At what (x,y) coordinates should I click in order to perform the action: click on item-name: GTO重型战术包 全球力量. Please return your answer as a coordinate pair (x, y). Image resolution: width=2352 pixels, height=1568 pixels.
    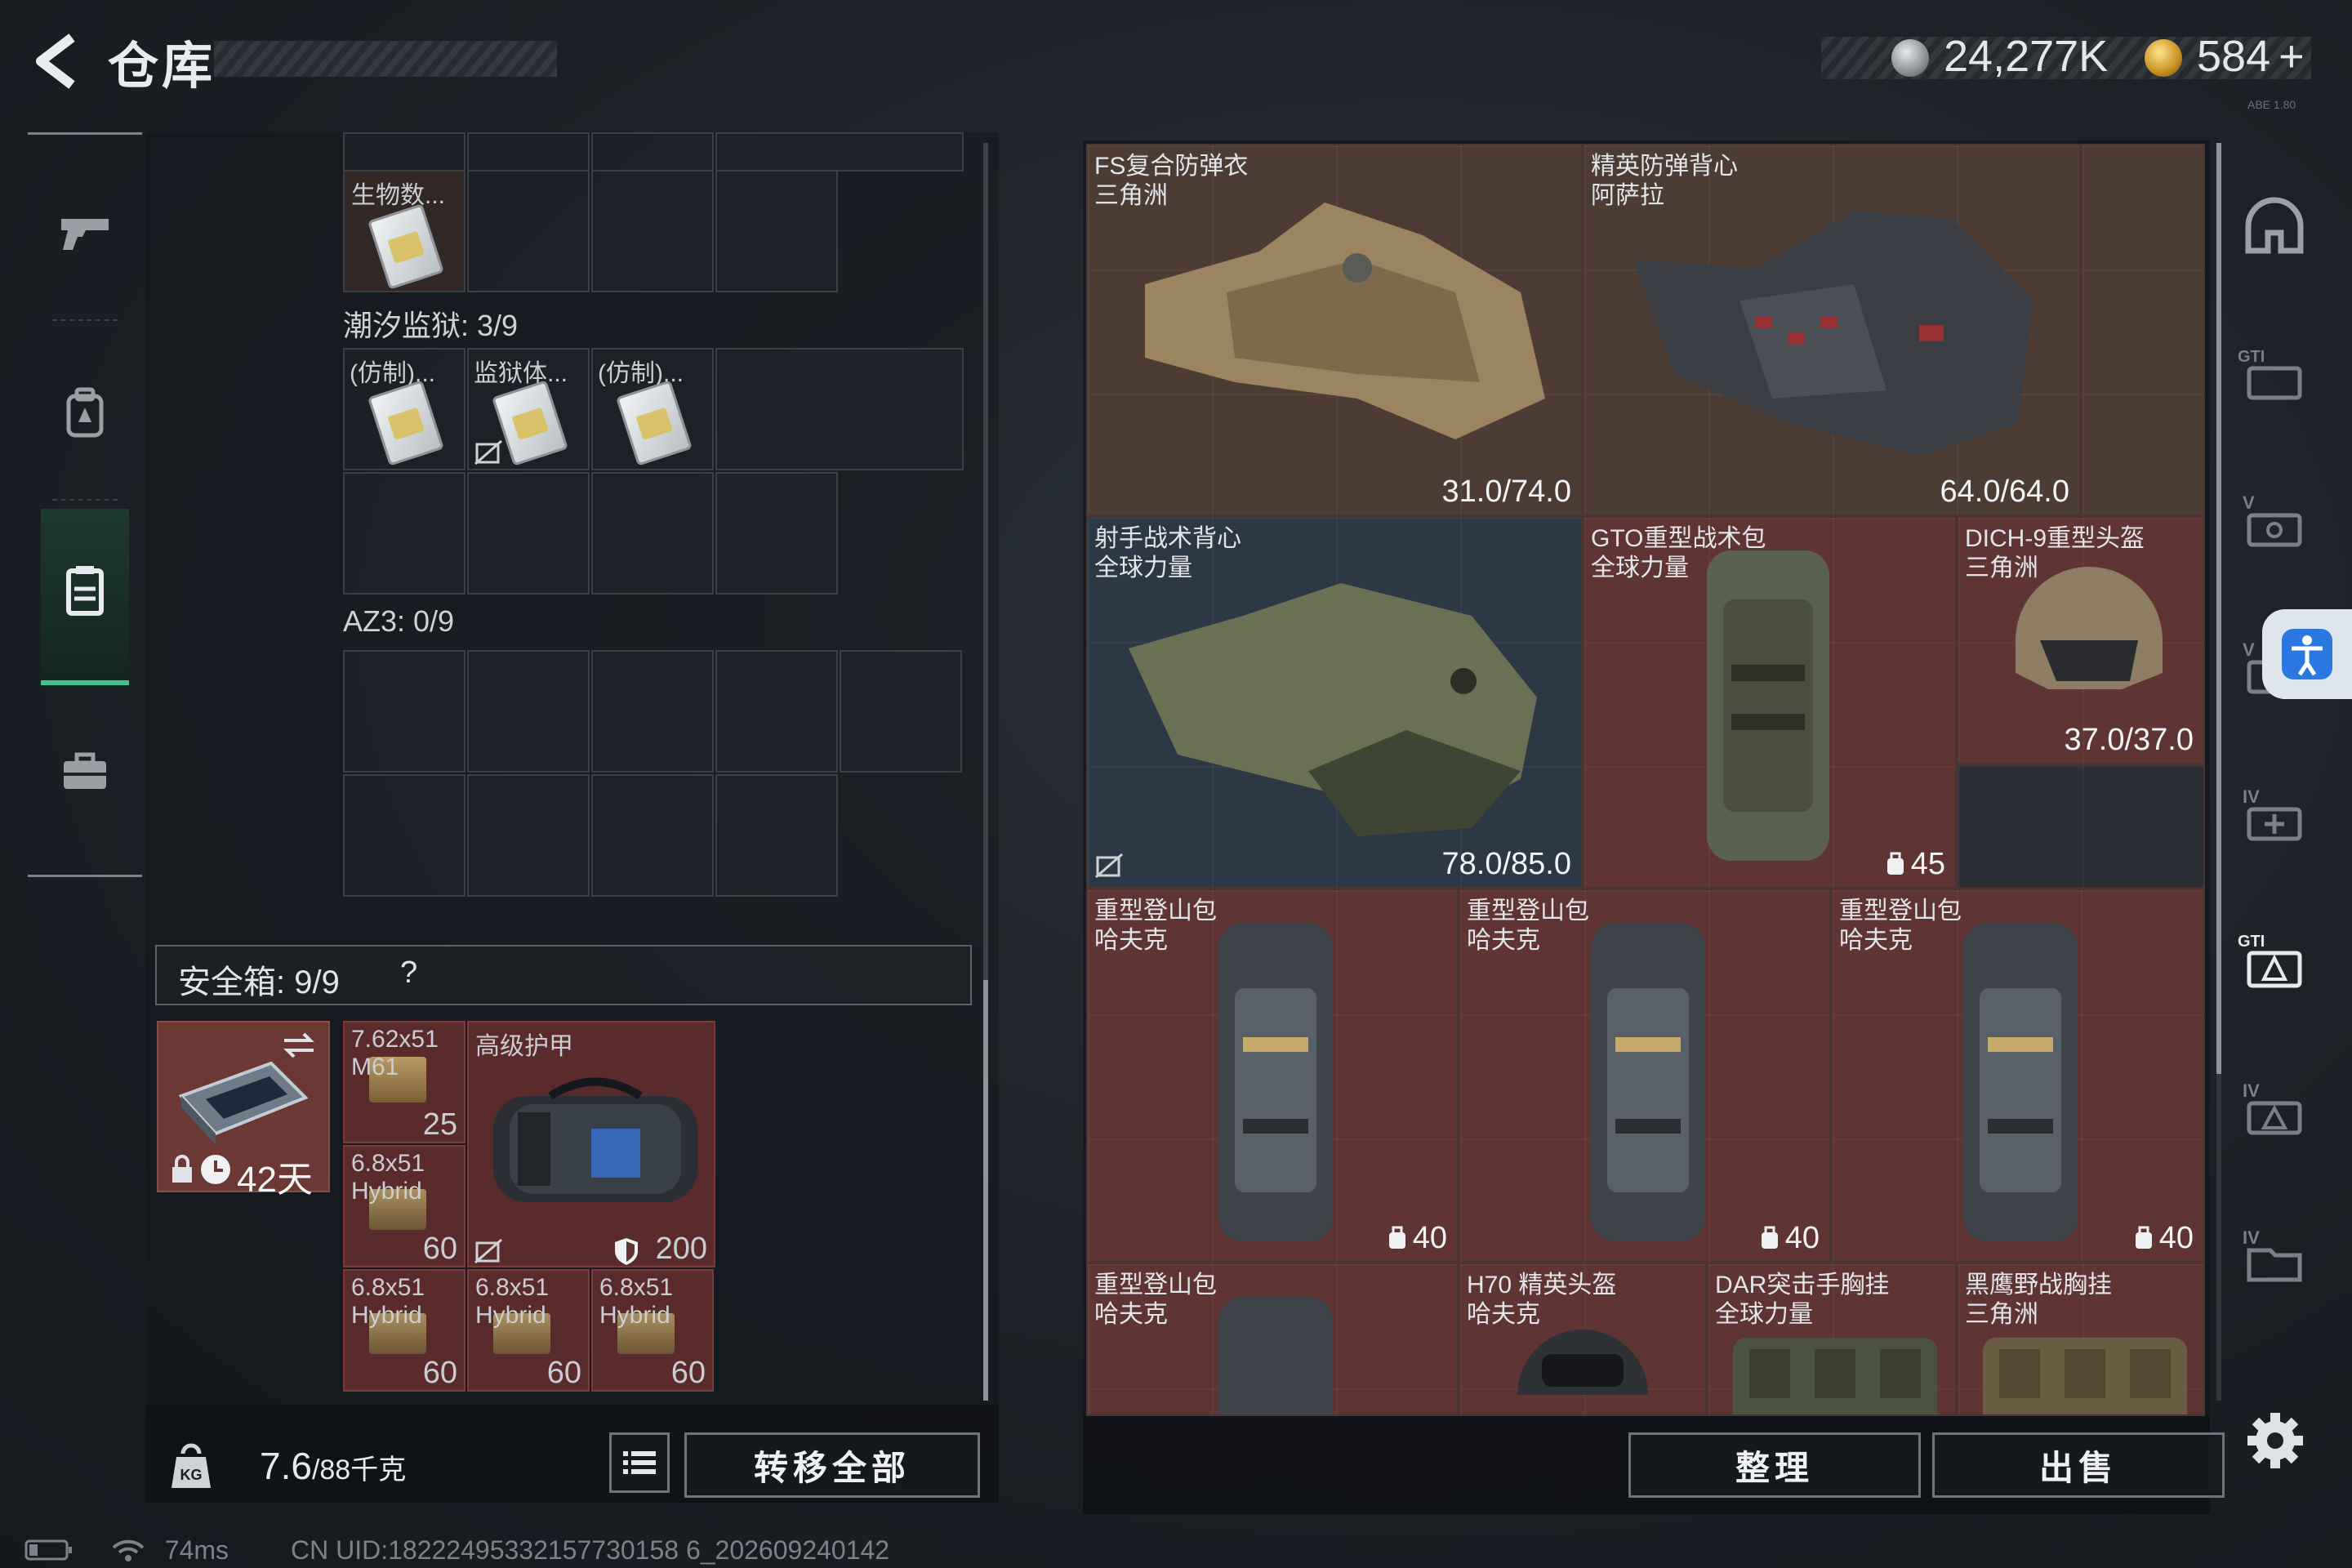
    Looking at the image, I should click on (1678, 553).